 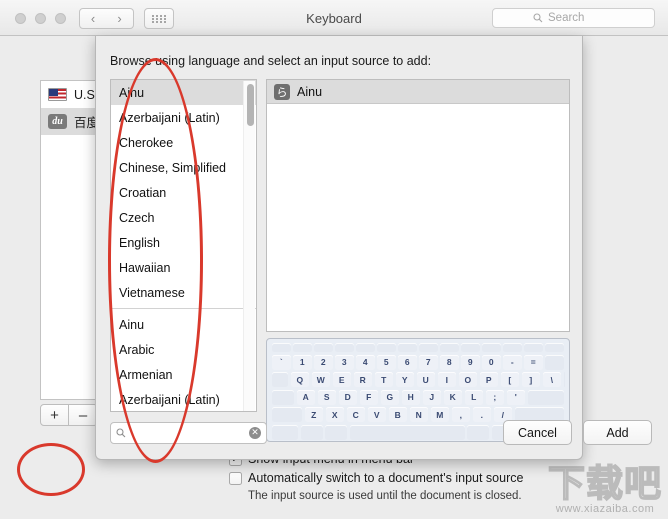 What do you see at coordinates (281, 362) in the screenshot?
I see `key-`: `` at bounding box center [281, 362].